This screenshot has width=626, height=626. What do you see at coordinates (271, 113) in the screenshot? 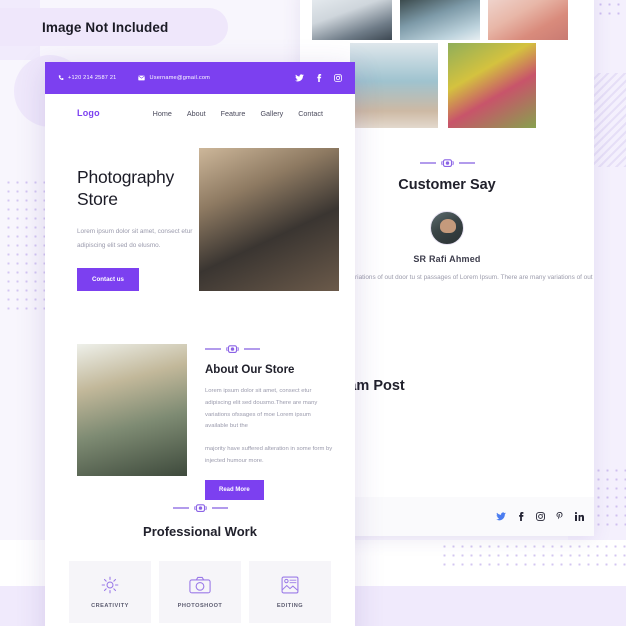
I see `nav-item-gallery: Gallery` at bounding box center [271, 113].